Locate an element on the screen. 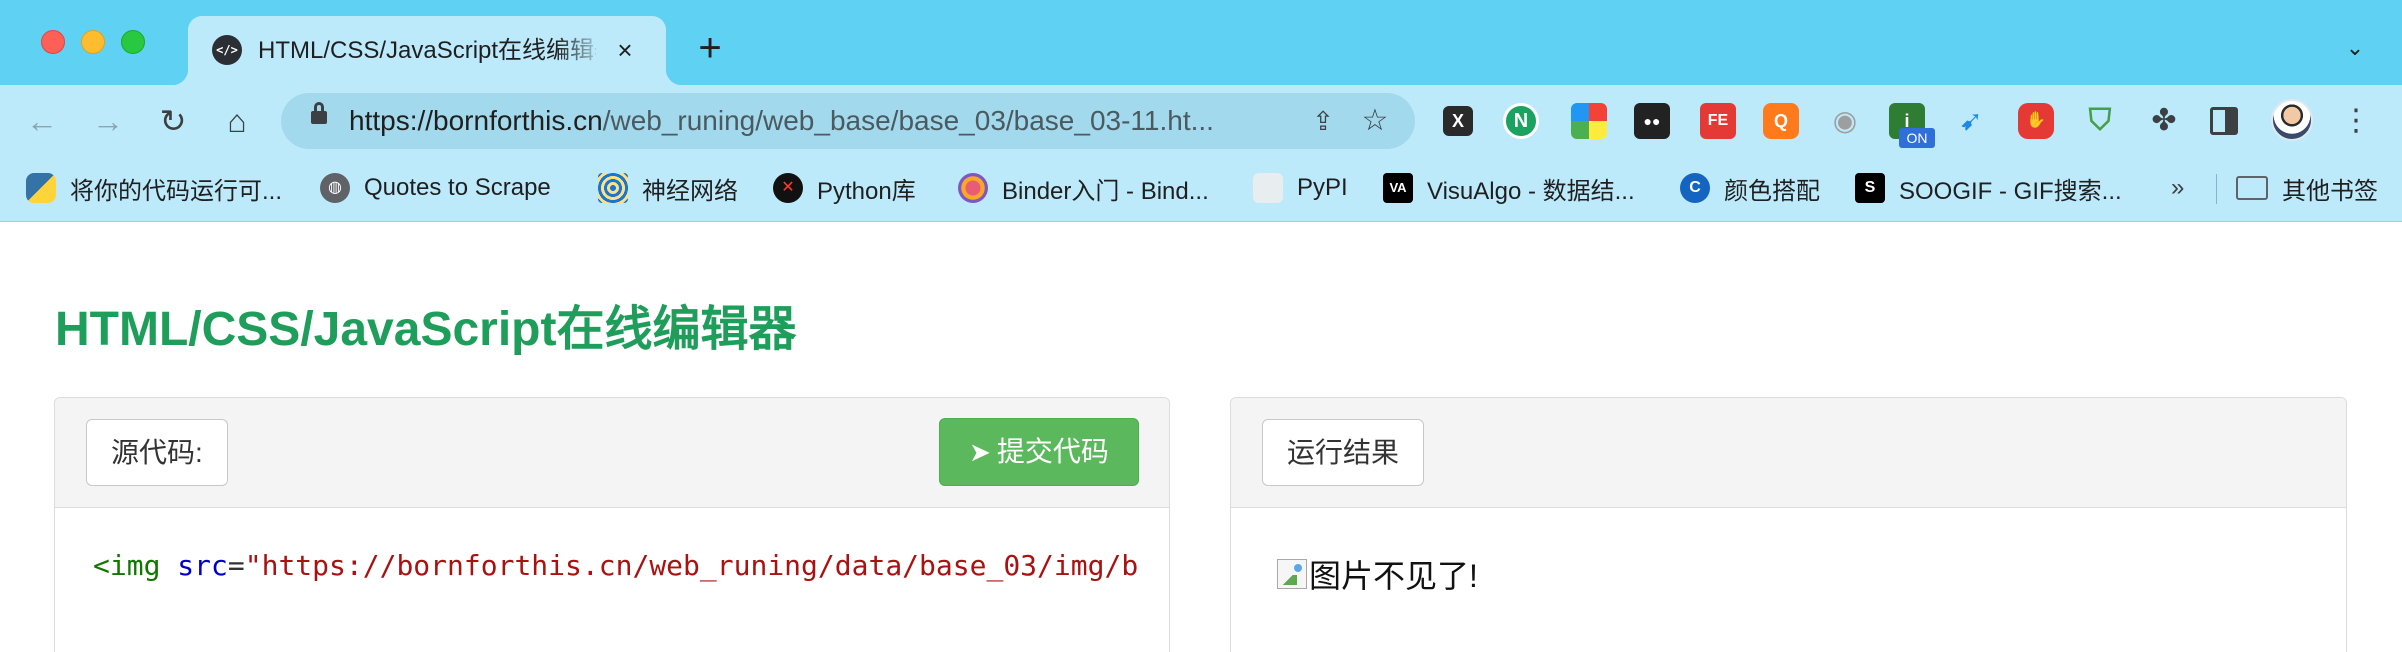 The image size is (2402, 652). result-label: 运行结果 is located at coordinates (1343, 452).